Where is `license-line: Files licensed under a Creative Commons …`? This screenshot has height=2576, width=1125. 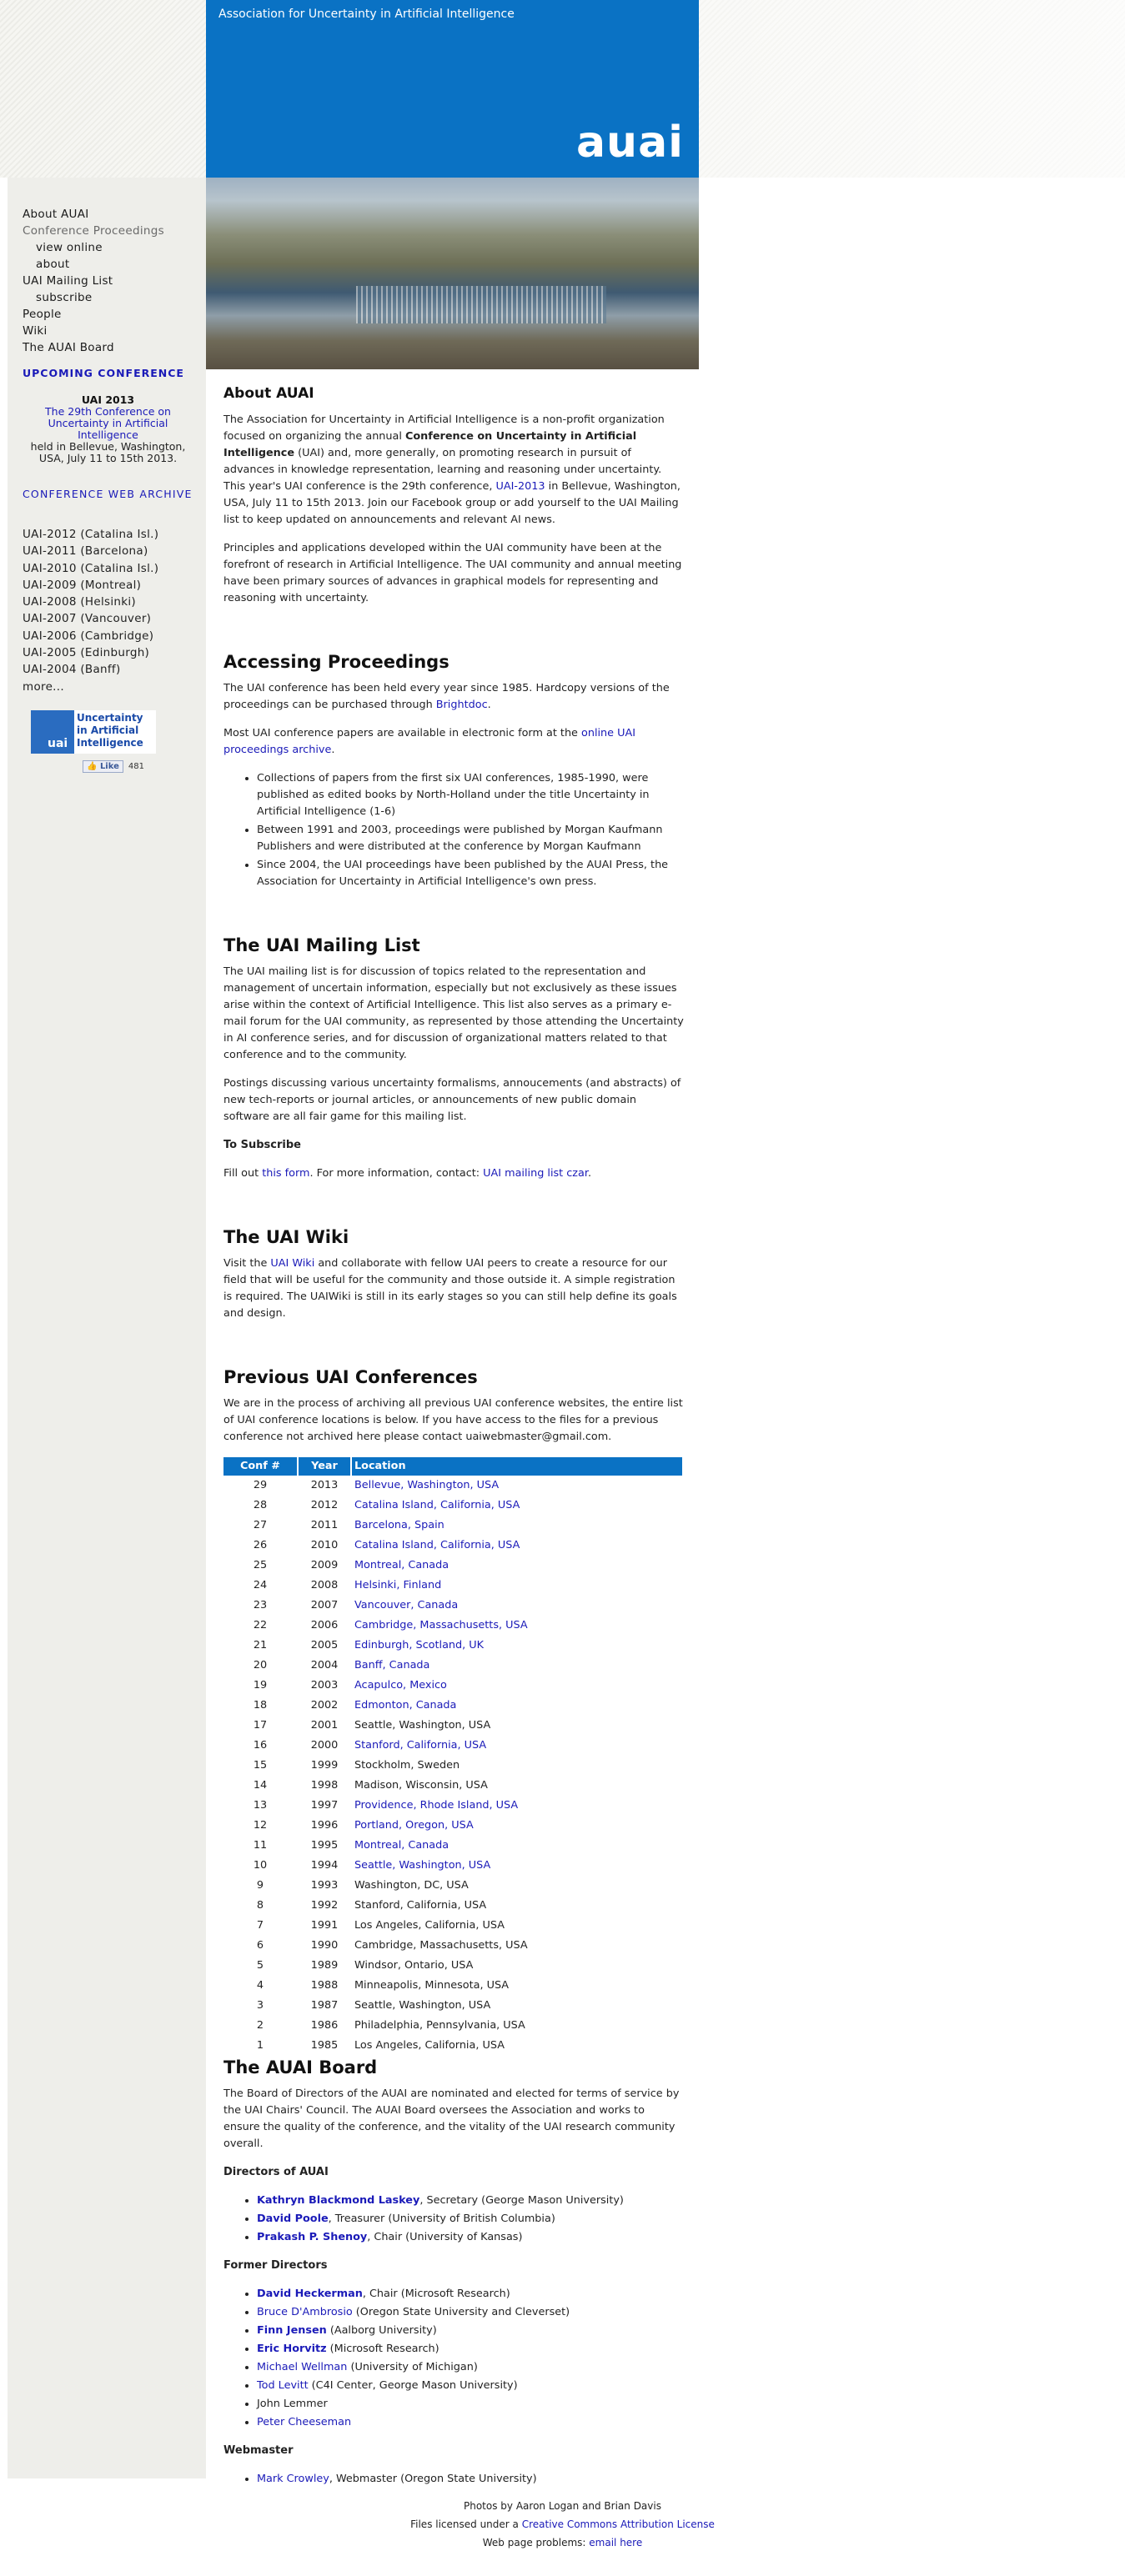 license-line: Files licensed under a Creative Commons … is located at coordinates (562, 2524).